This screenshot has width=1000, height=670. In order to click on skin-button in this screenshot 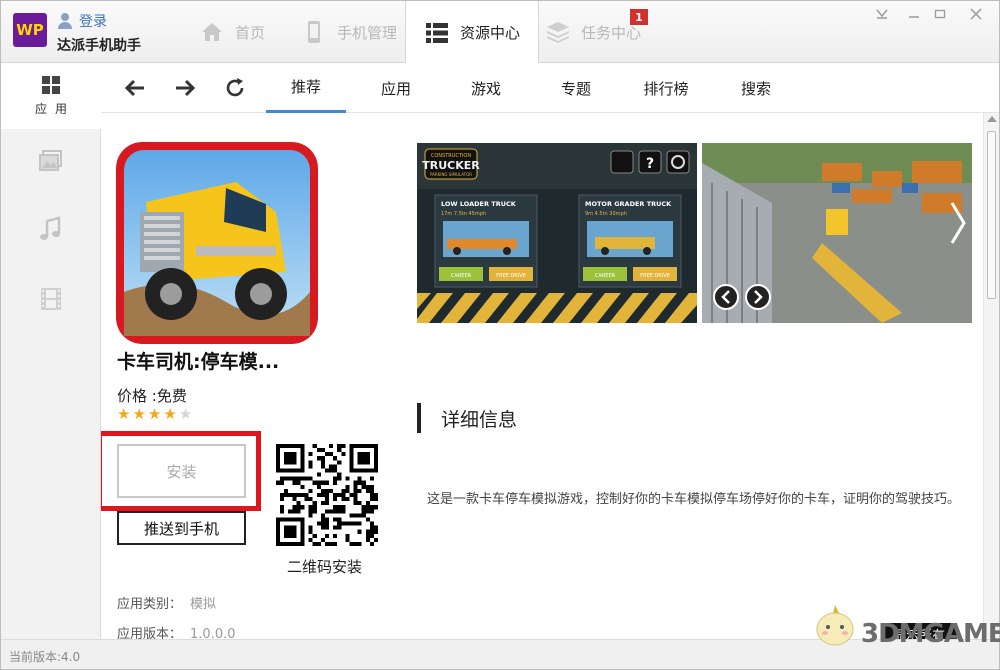, I will do `click(882, 14)`.